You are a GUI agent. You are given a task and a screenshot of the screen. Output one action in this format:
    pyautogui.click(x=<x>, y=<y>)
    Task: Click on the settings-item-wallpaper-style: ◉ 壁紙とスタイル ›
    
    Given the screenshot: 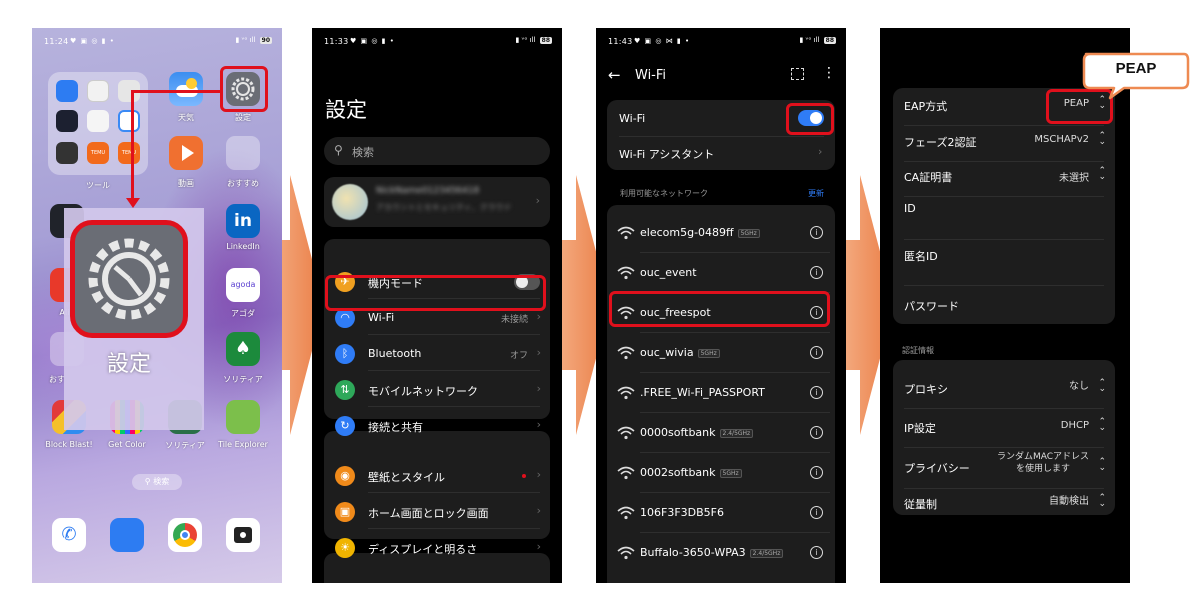 What is the action you would take?
    pyautogui.click(x=437, y=476)
    